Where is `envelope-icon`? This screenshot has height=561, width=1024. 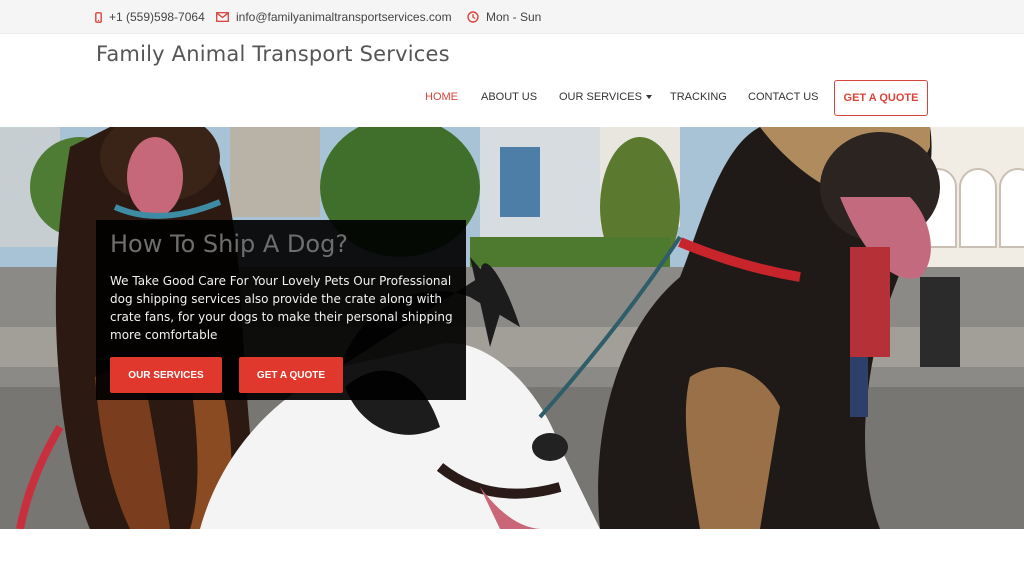 envelope-icon is located at coordinates (222, 17).